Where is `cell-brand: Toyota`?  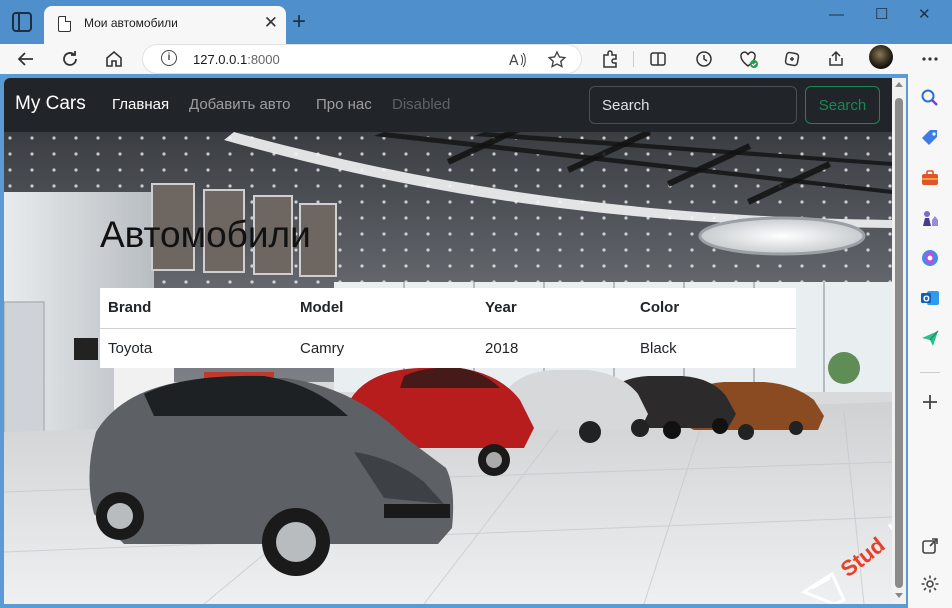
cell-brand: Toyota is located at coordinates (130, 348).